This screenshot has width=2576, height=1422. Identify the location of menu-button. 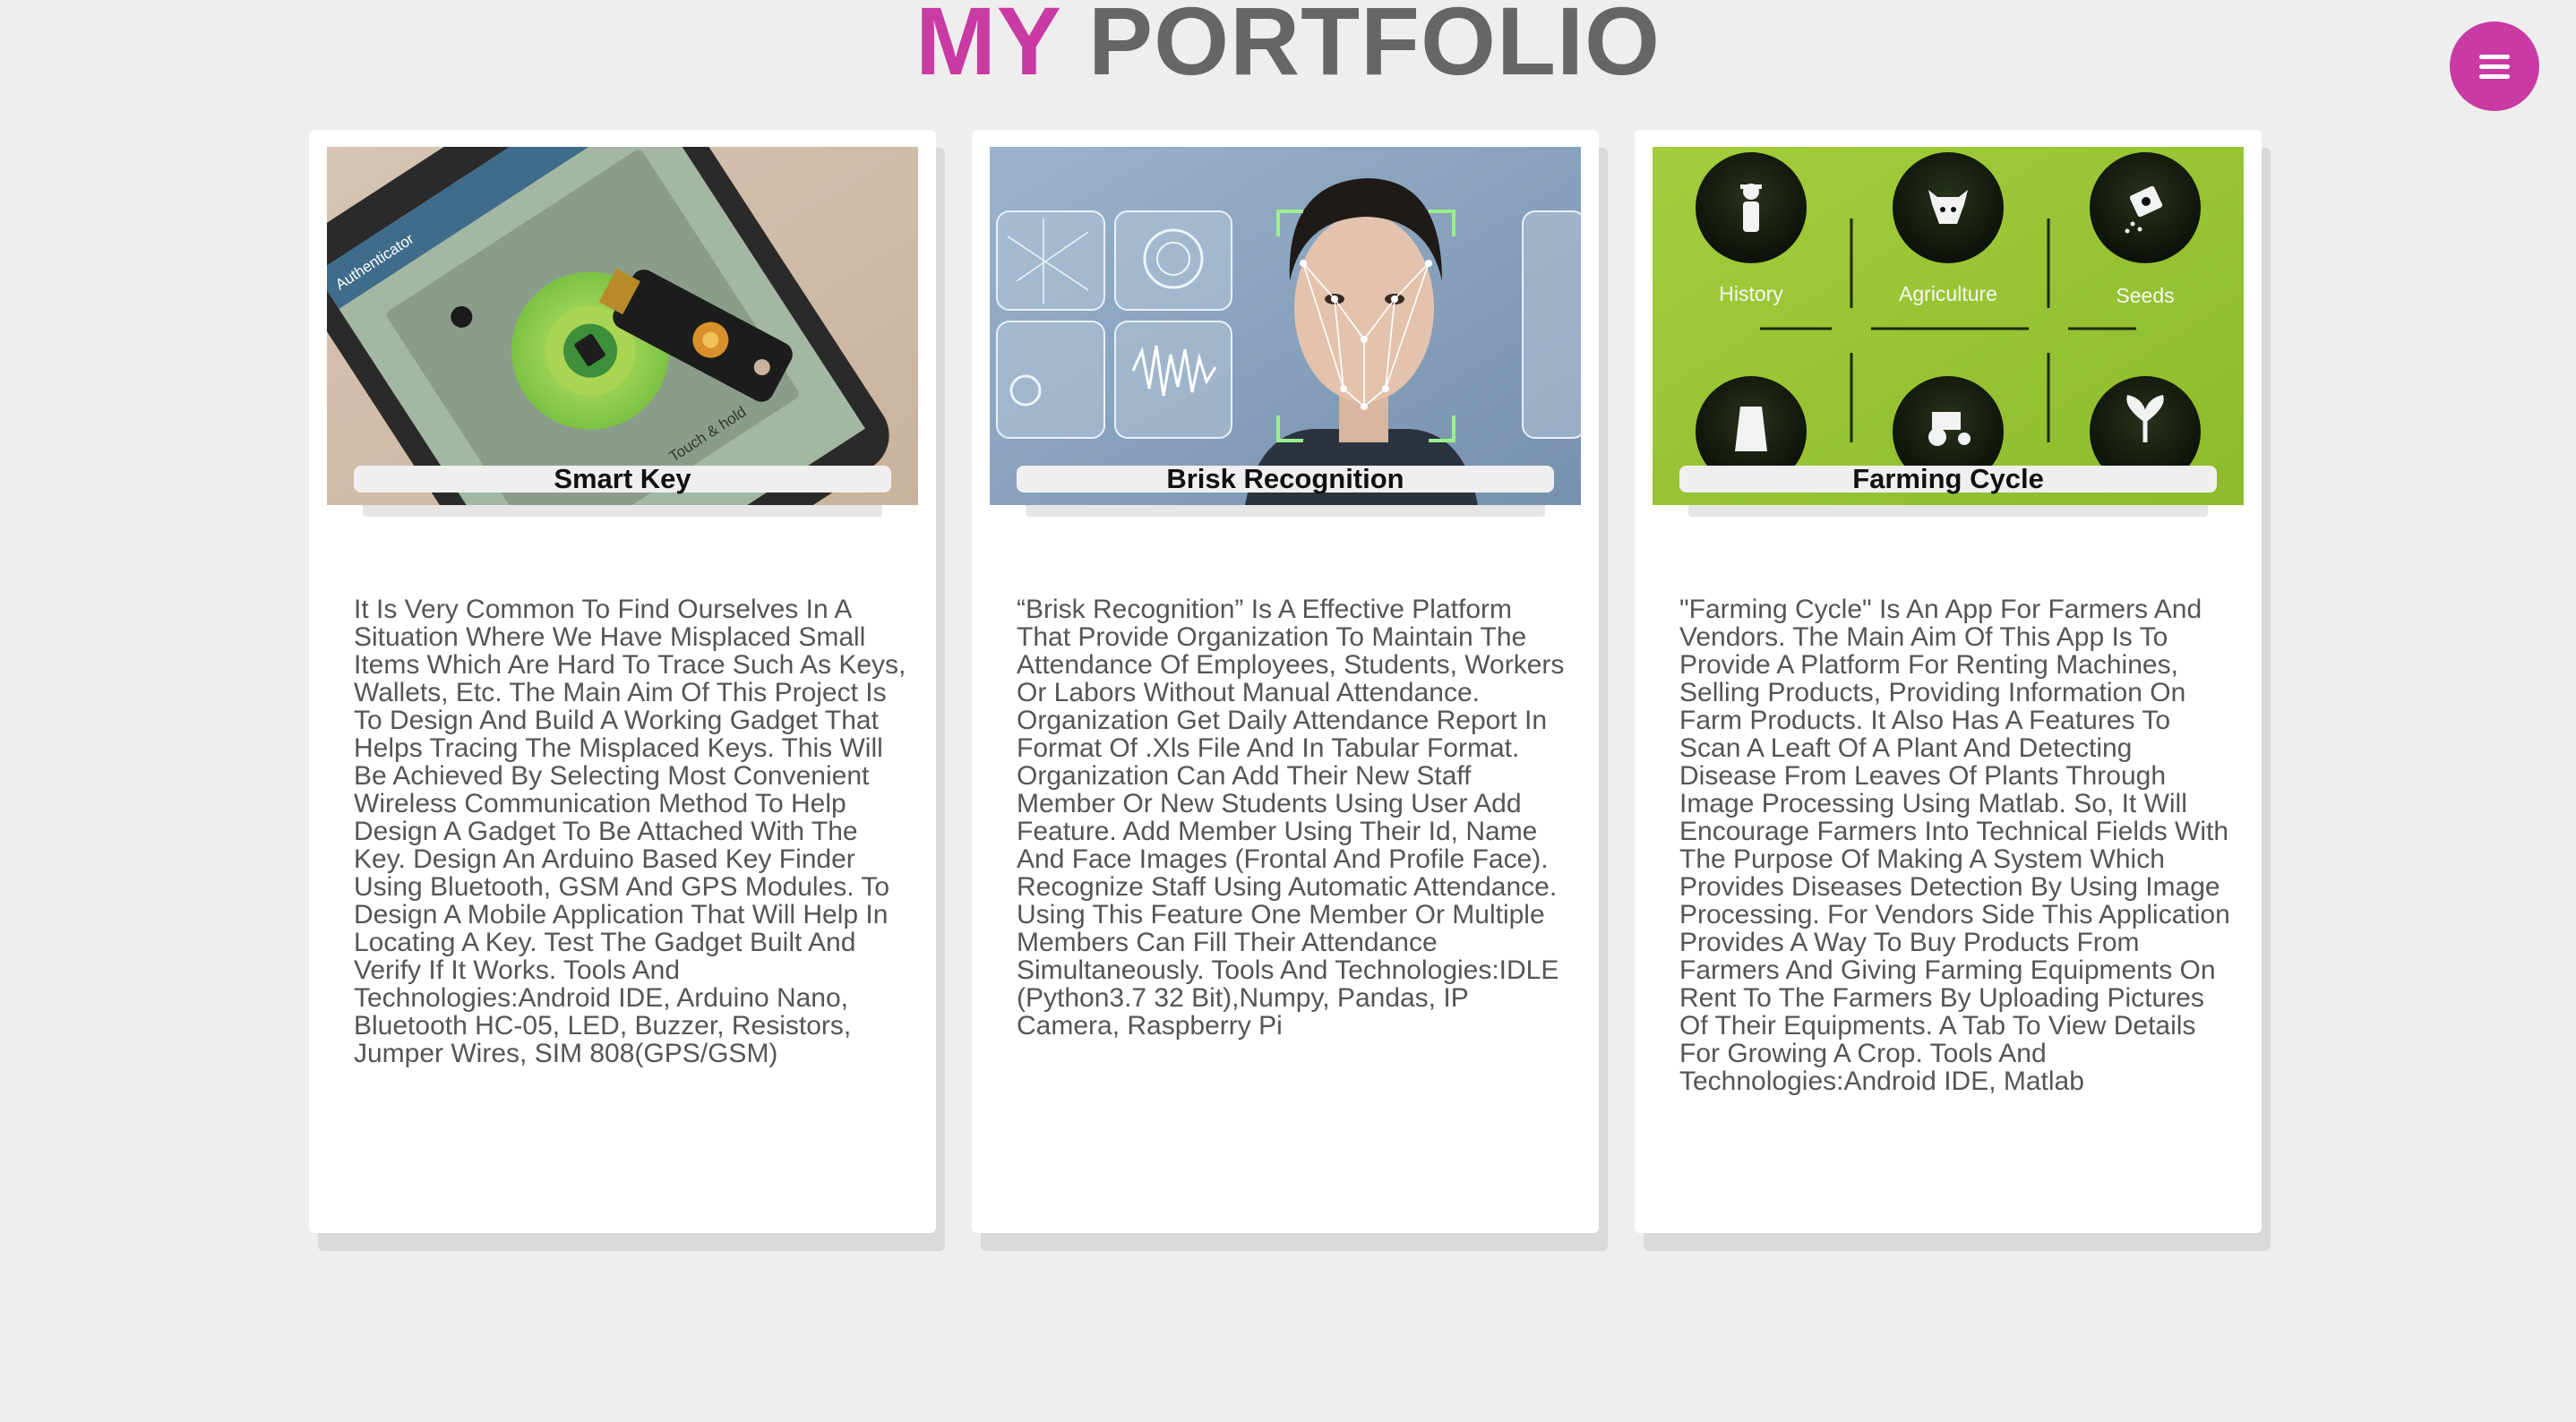
(2494, 66).